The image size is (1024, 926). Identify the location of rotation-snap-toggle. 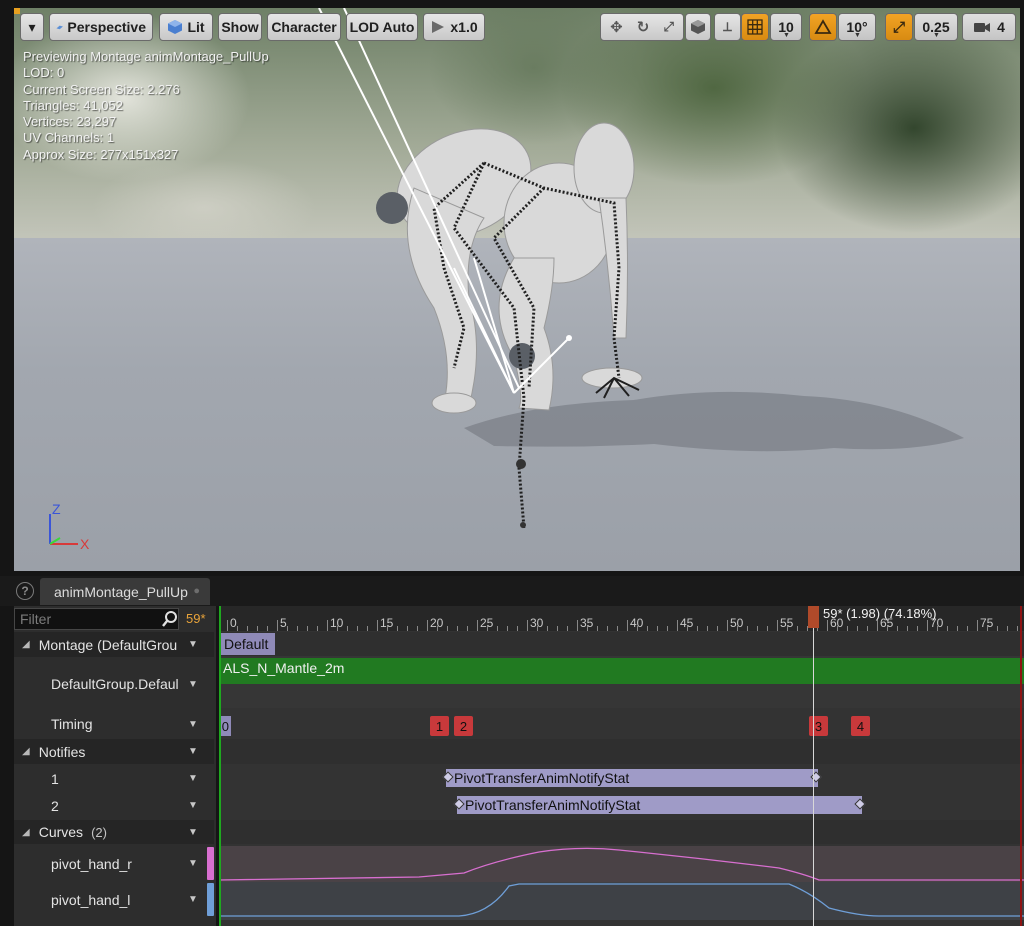
(823, 27).